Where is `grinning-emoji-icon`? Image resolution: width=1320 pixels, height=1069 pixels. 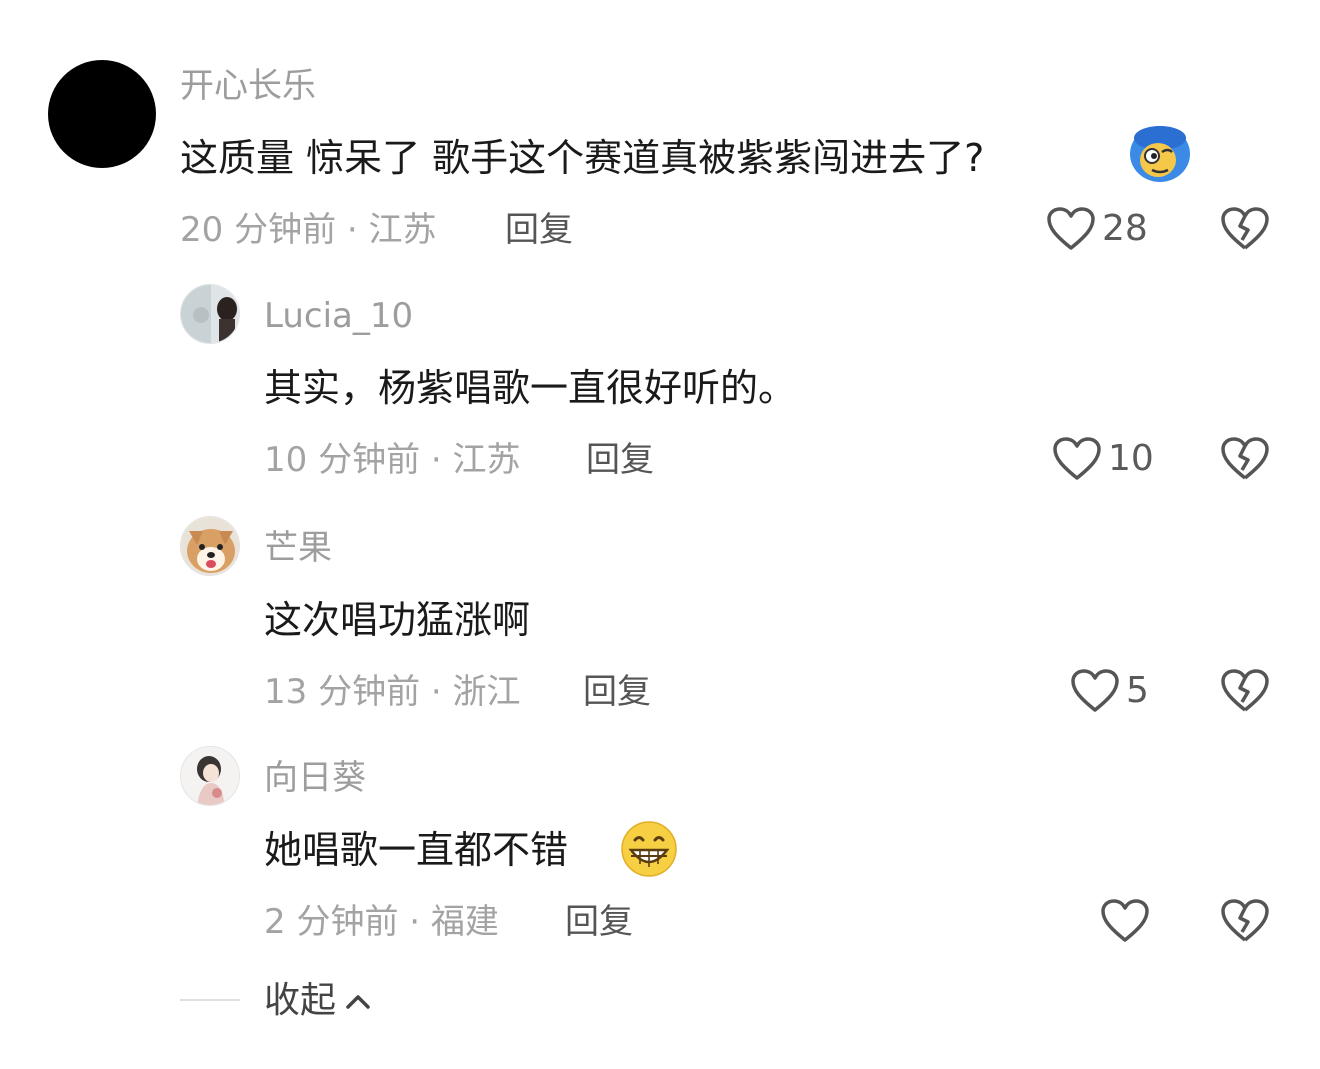
grinning-emoji-icon is located at coordinates (649, 849).